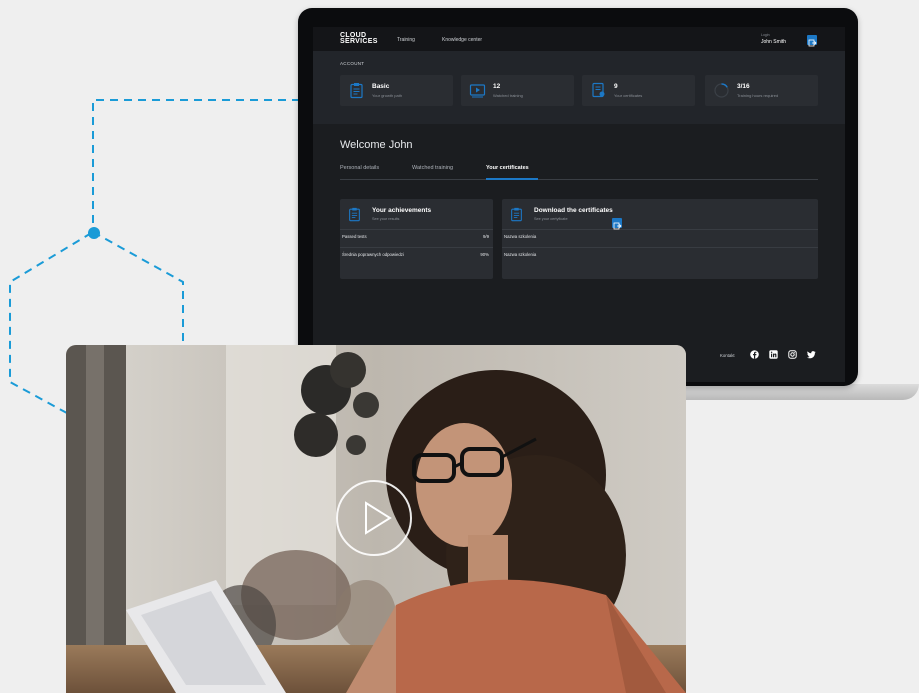  I want to click on twitter-icon, so click(811, 354).